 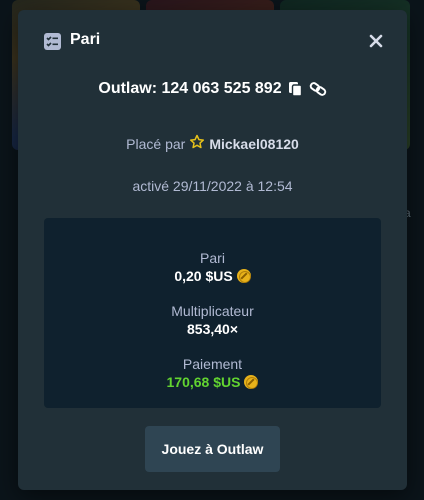 What do you see at coordinates (203, 276) in the screenshot?
I see `bet-amount-value: 0,20 $US` at bounding box center [203, 276].